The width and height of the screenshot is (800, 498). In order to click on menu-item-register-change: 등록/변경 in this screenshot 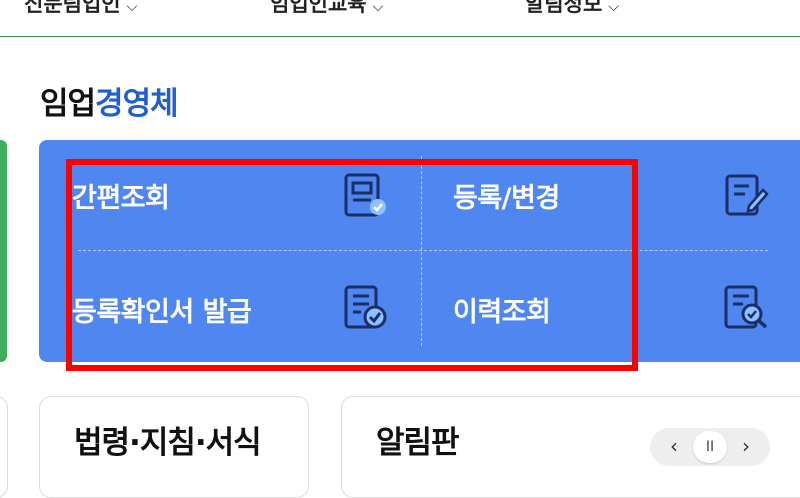, I will do `click(598, 204)`.